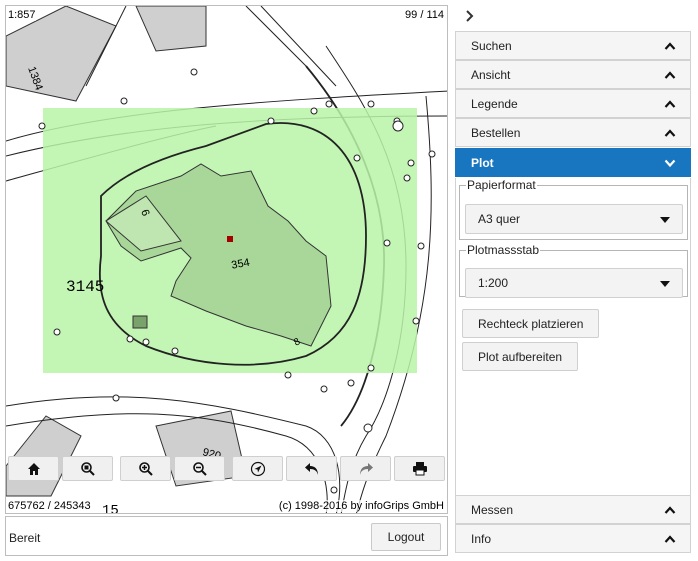  Describe the element at coordinates (670, 163) in the screenshot. I see `chevron-down-icon` at that location.